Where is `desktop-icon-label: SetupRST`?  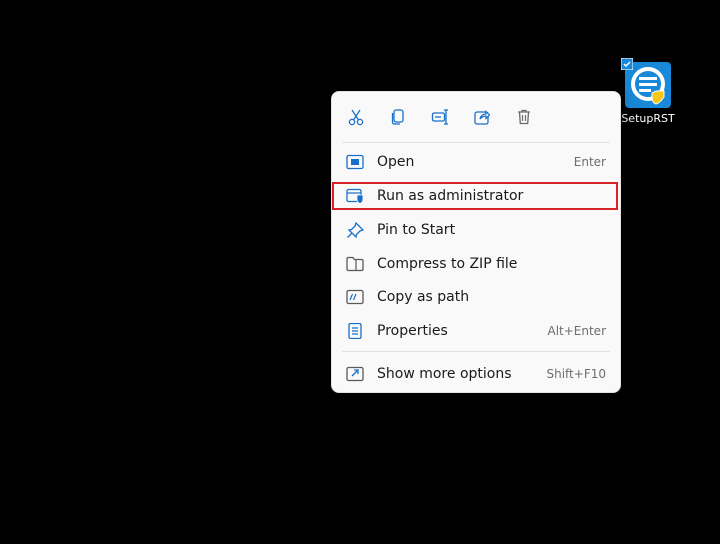
desktop-icon-label: SetupRST is located at coordinates (648, 118).